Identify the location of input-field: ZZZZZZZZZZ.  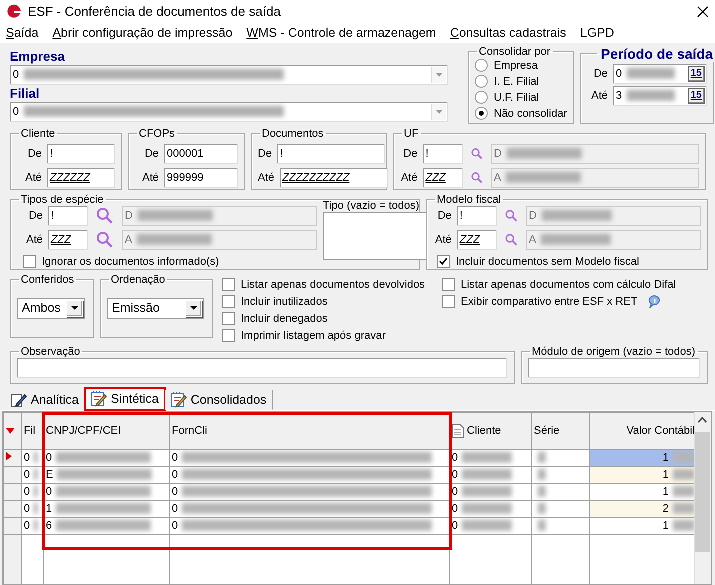
(334, 178).